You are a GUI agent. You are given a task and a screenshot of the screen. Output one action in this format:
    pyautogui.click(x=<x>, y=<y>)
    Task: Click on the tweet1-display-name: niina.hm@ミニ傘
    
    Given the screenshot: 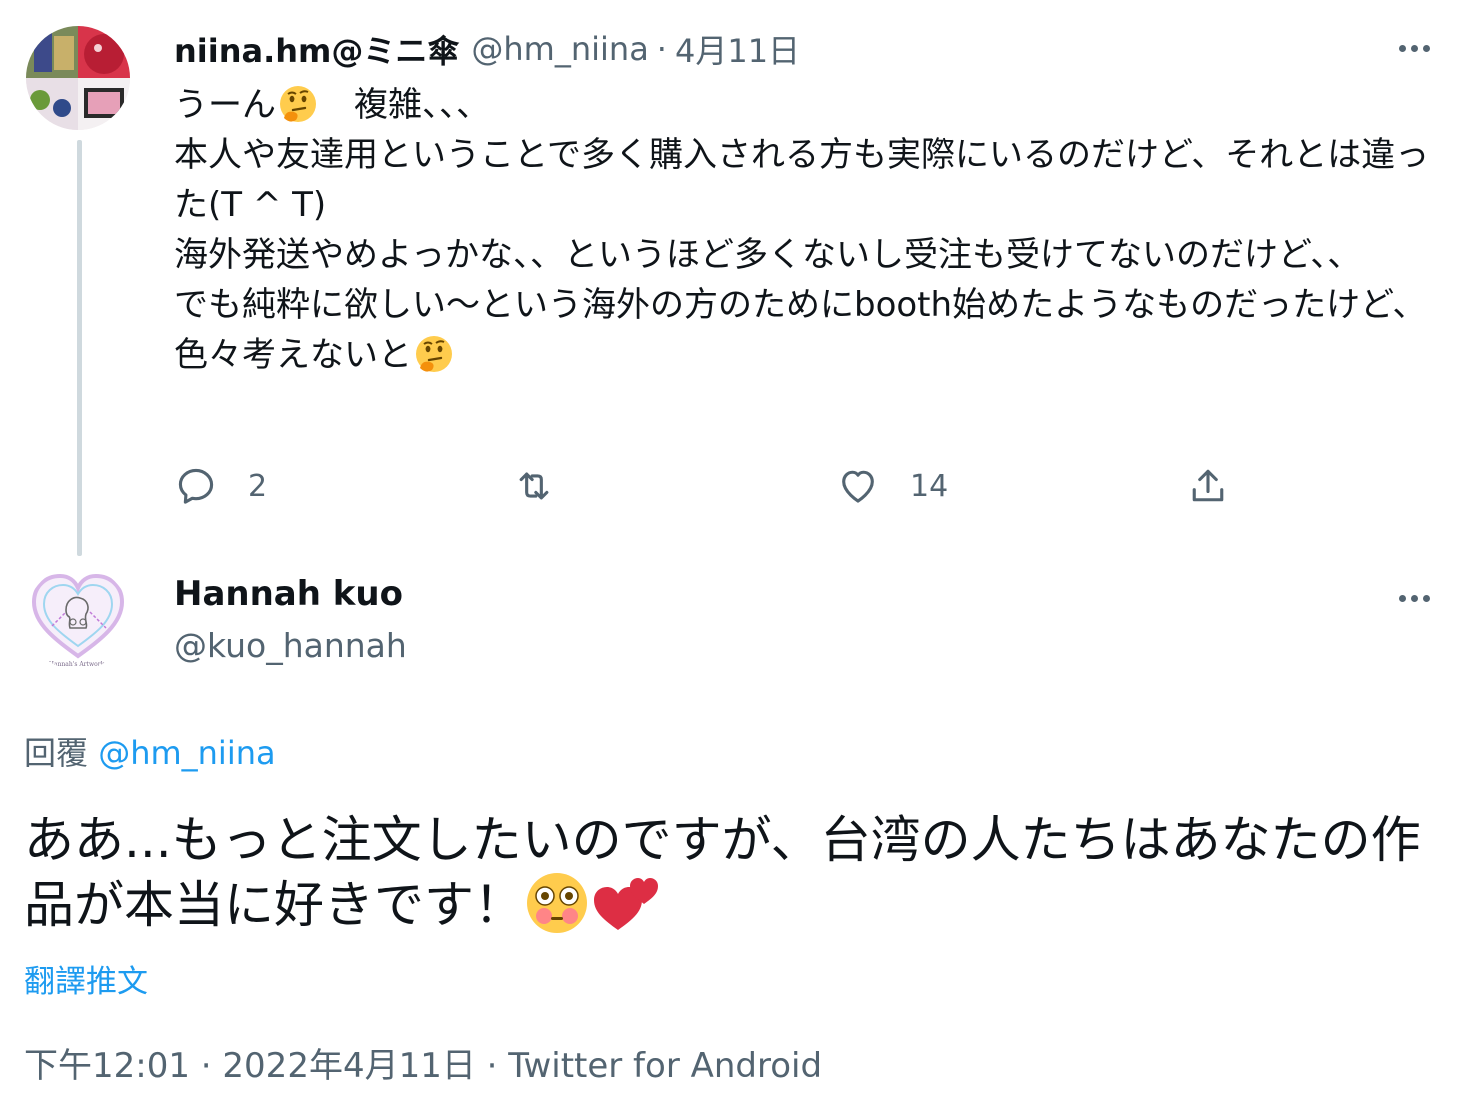 What is the action you would take?
    pyautogui.click(x=316, y=49)
    